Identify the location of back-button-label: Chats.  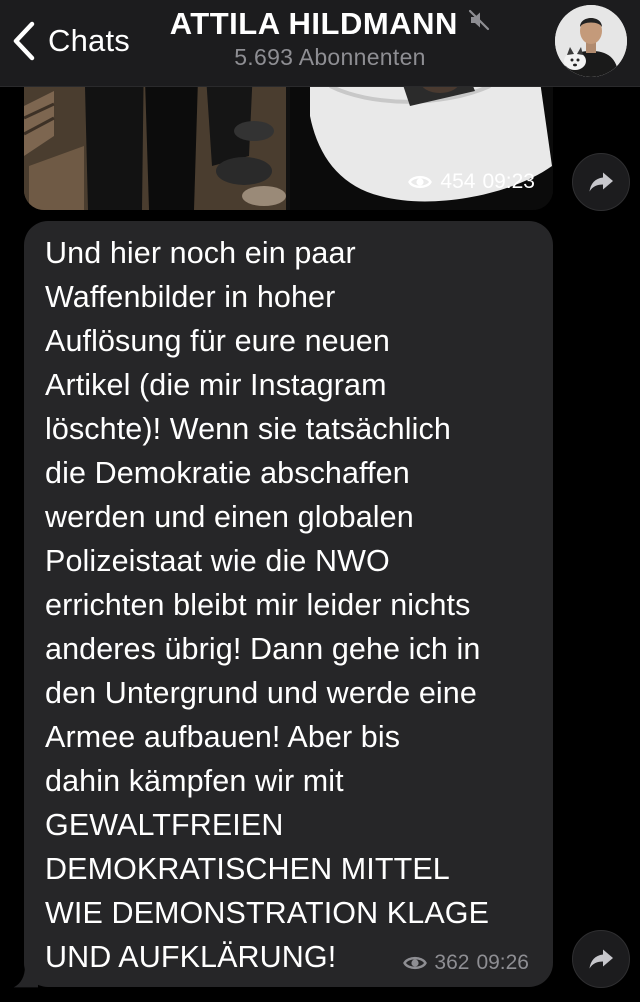
(89, 40).